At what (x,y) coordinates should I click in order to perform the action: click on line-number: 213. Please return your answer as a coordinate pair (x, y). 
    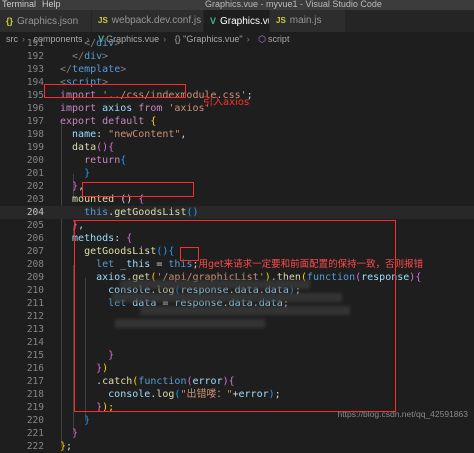
    Looking at the image, I should click on (35, 329).